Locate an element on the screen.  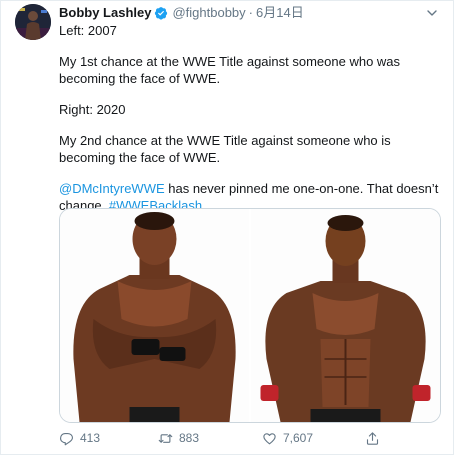
share-icon is located at coordinates (372, 438).